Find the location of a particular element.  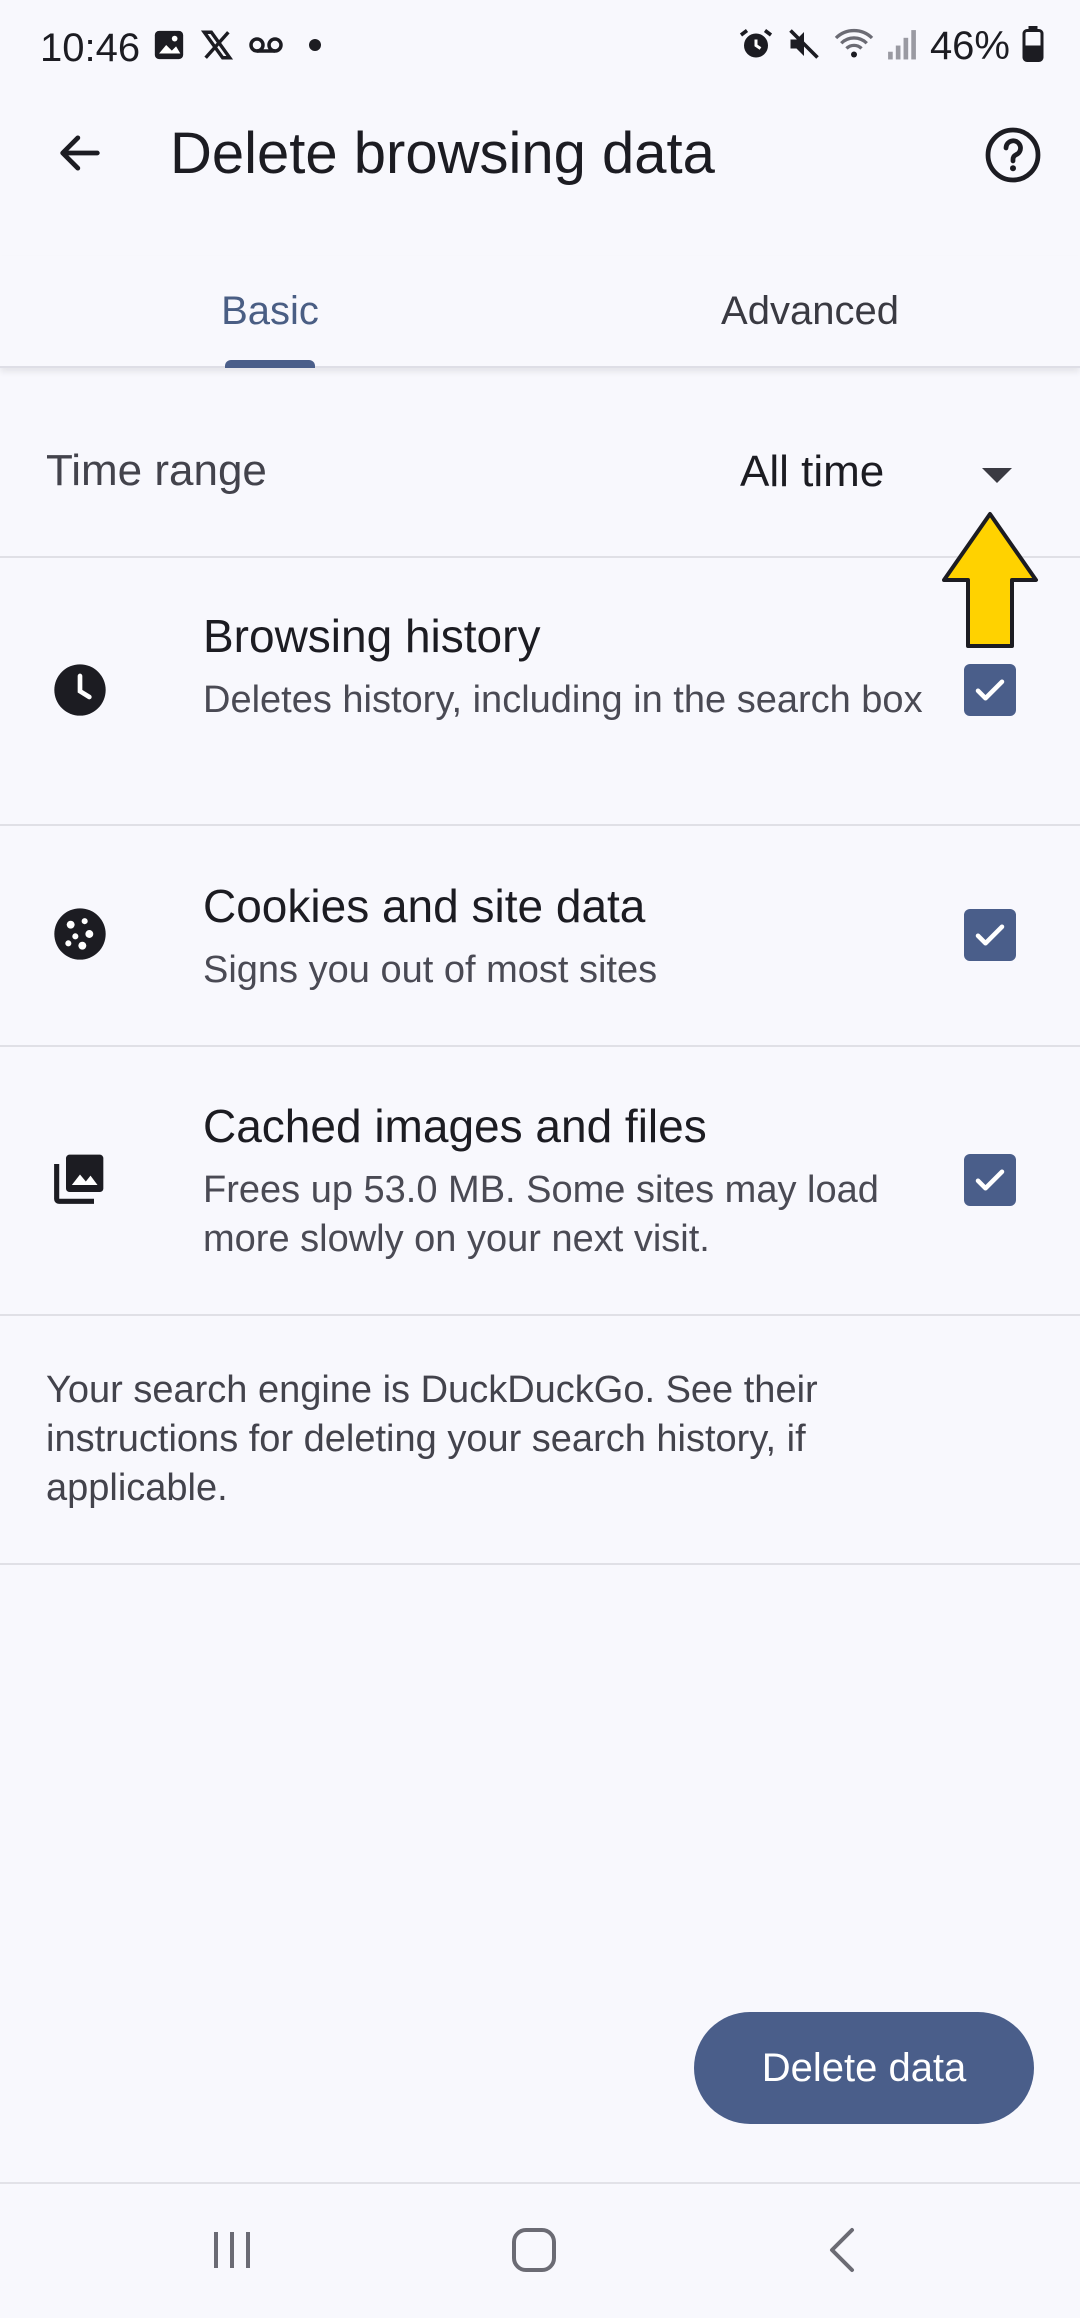

home-icon is located at coordinates (534, 2250).